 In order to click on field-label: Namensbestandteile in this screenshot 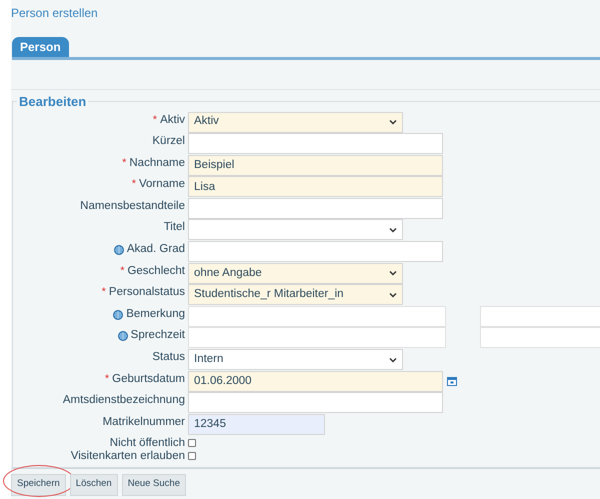, I will do `click(132, 206)`.